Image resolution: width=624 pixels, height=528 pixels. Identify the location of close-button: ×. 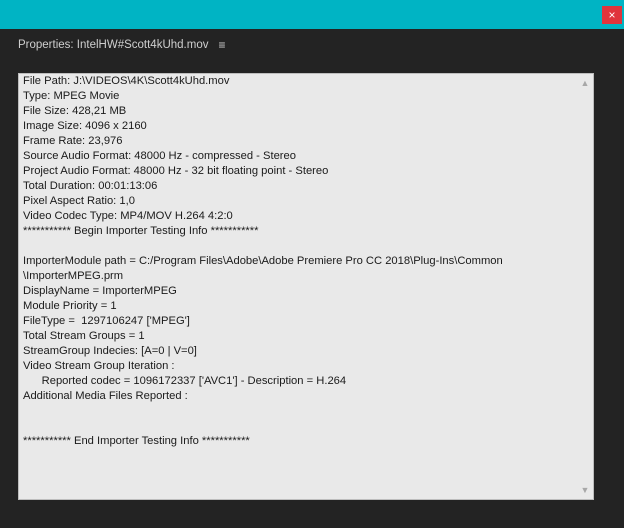
(612, 15).